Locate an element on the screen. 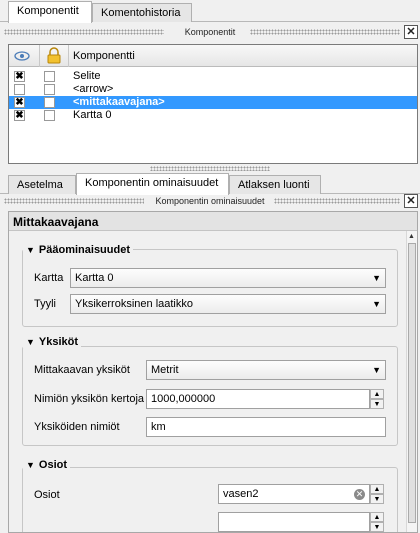 The width and height of the screenshot is (420, 533). item-label: Selite is located at coordinates (87, 76).